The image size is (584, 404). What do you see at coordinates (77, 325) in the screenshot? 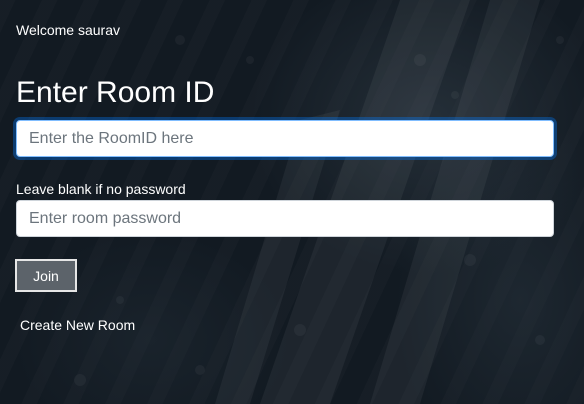
I see `create-new-room-link: Create New Room` at bounding box center [77, 325].